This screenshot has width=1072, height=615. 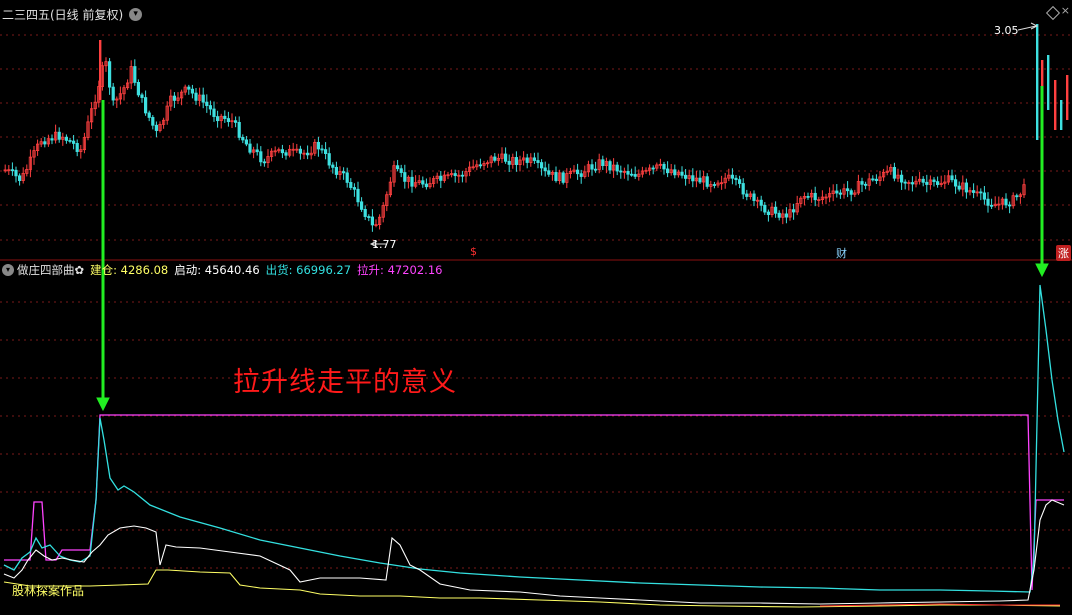 I want to click on indicator-jiancang: 建仓: 4286.08, so click(x=129, y=270).